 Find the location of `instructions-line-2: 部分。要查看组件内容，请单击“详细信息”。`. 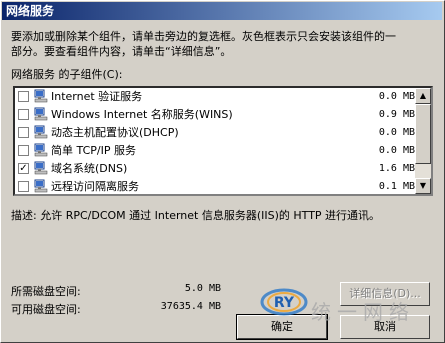

instructions-line-2: 部分。要查看组件内容，请单击“详细信息”。 is located at coordinates (121, 51).